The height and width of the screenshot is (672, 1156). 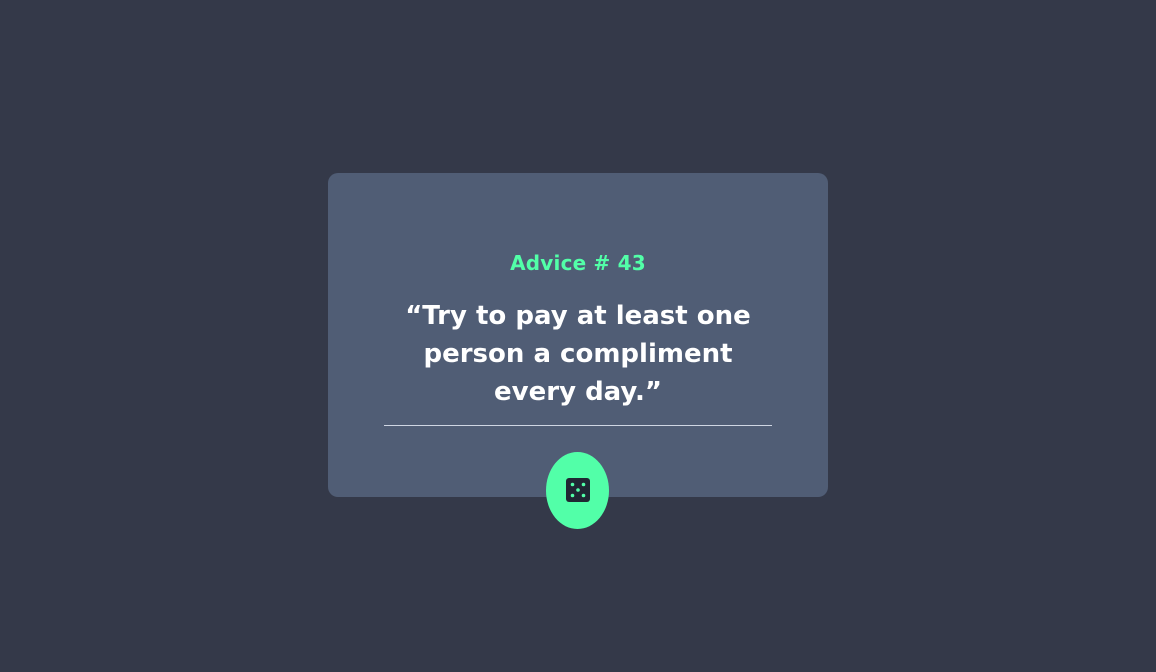 What do you see at coordinates (578, 425) in the screenshot?
I see `divider` at bounding box center [578, 425].